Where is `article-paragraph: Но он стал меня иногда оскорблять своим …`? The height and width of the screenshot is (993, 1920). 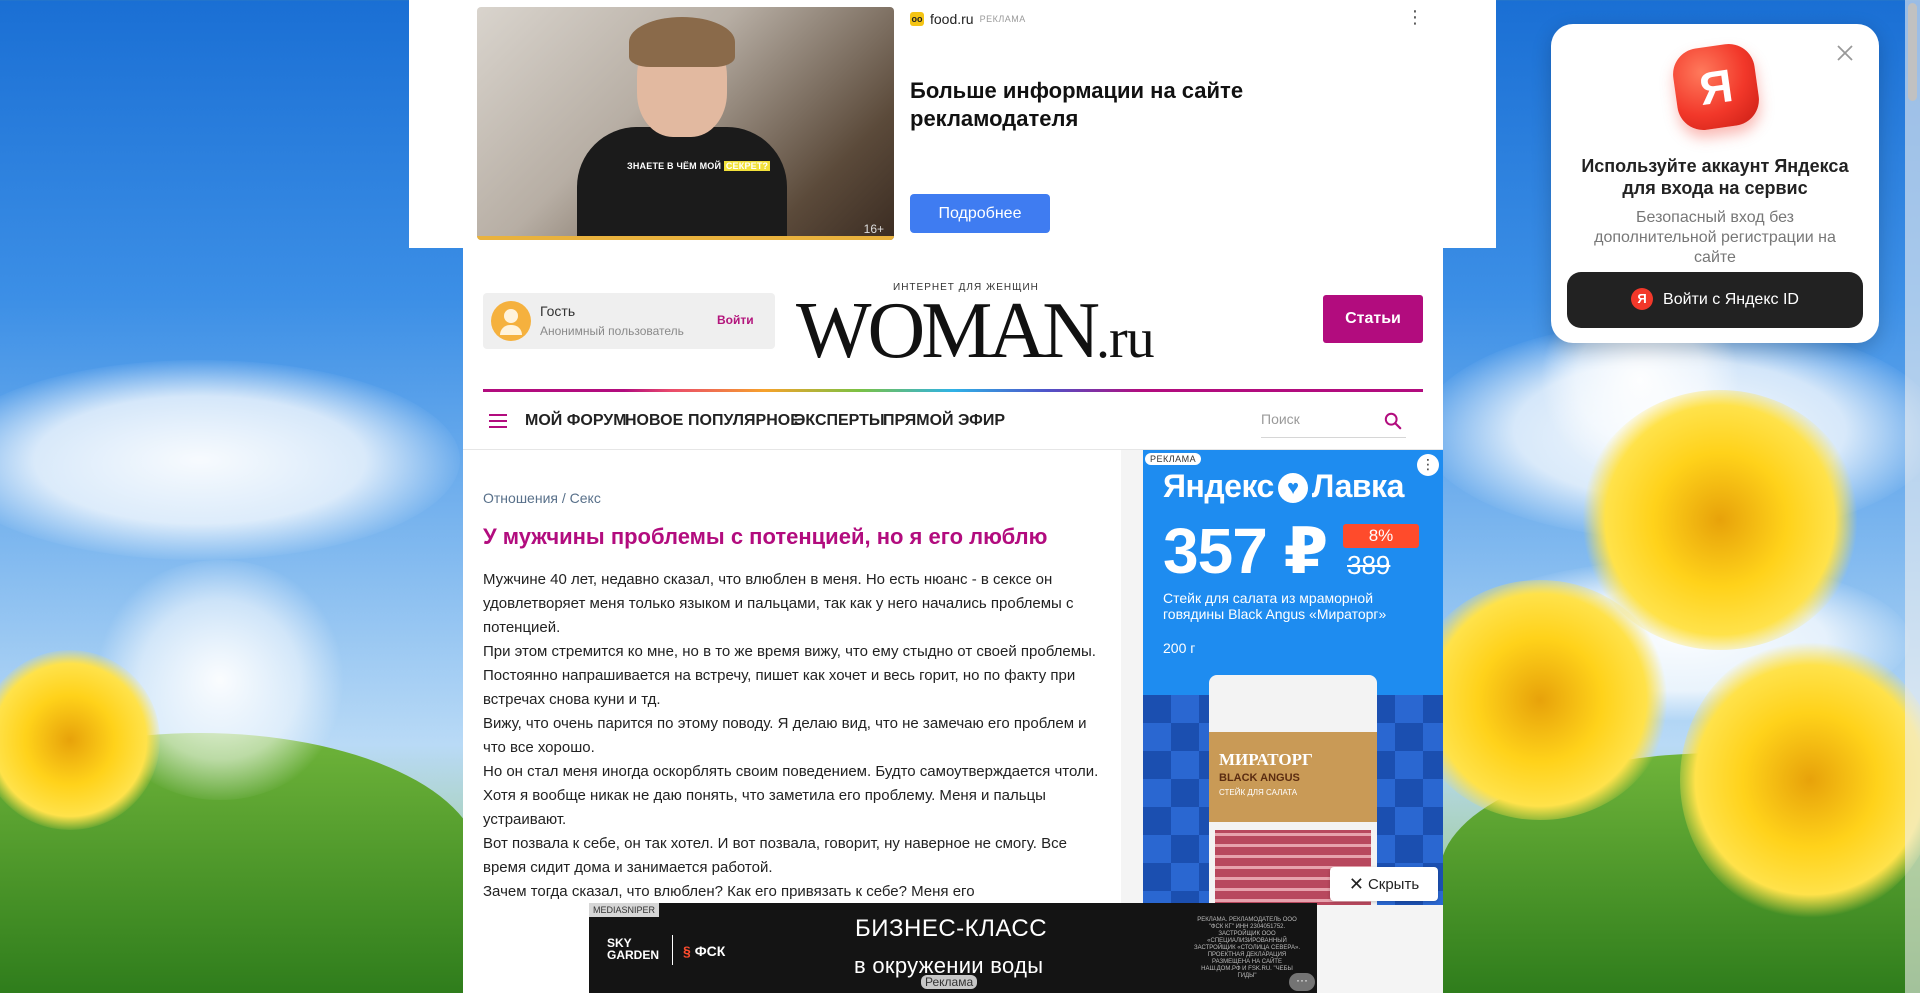
article-paragraph: Но он стал меня иногда оскорблять своим … is located at coordinates (791, 795).